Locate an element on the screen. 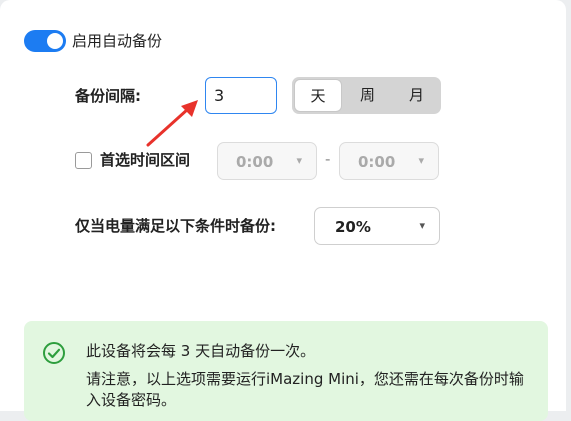 This screenshot has width=571, height=421. unit-day-option: 天 is located at coordinates (318, 95).